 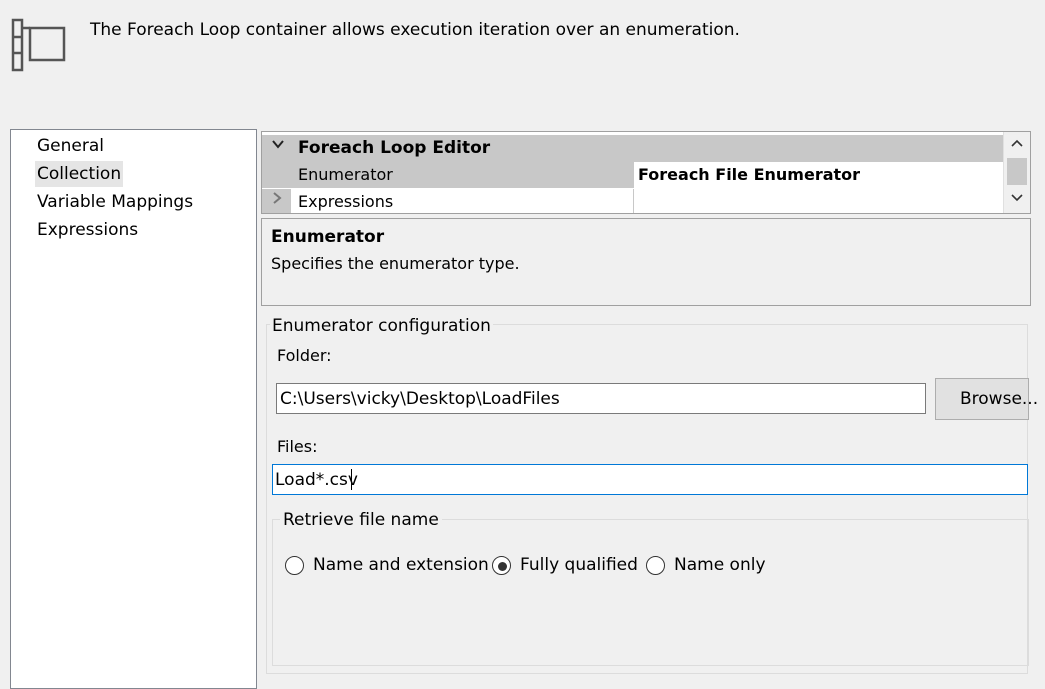 I want to click on nav-item-expressions: Expressions, so click(x=87, y=230).